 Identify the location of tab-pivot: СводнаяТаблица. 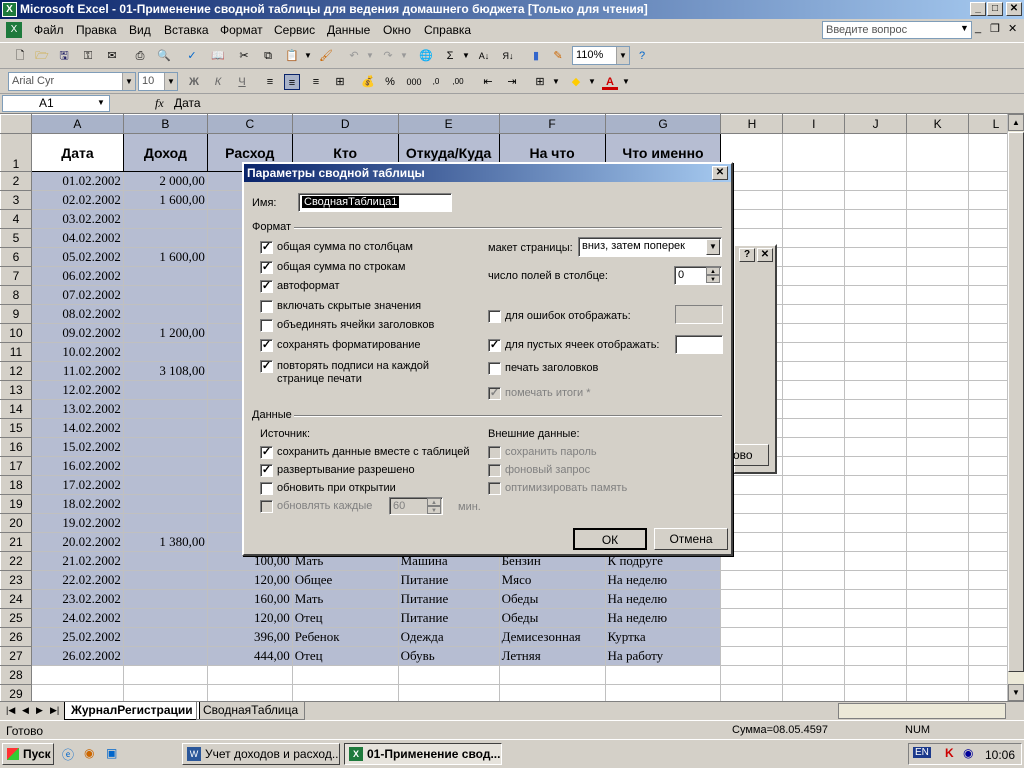
(251, 711).